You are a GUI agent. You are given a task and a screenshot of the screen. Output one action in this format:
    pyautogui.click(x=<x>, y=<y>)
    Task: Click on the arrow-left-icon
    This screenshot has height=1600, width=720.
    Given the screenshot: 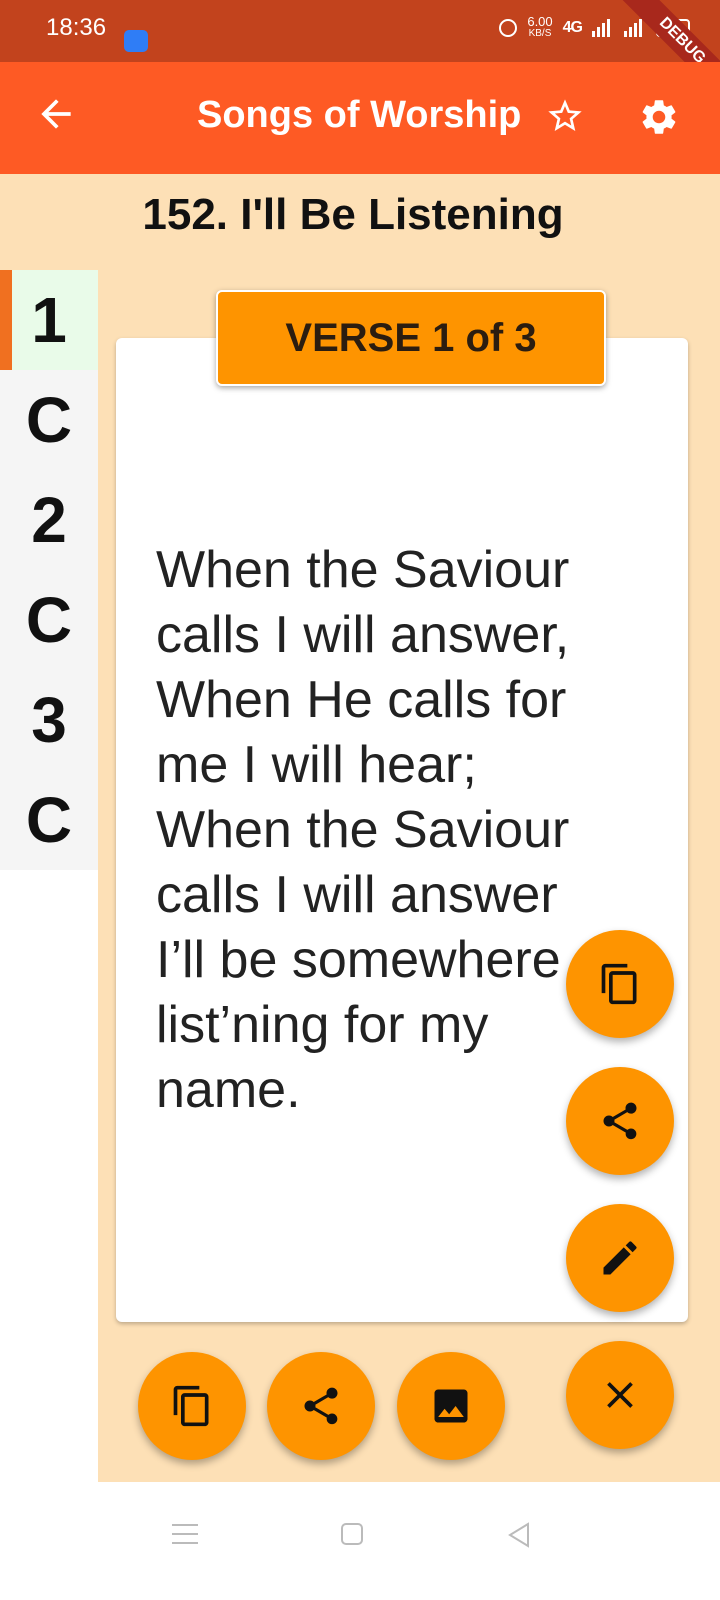 What is the action you would take?
    pyautogui.click(x=56, y=114)
    